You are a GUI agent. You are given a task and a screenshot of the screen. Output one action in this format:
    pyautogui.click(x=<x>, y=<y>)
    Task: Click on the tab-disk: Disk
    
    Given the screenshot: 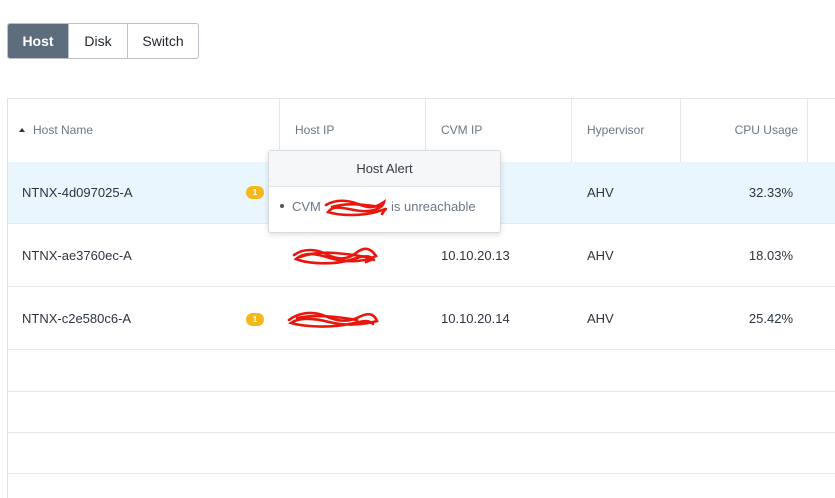 What is the action you would take?
    pyautogui.click(x=97, y=41)
    